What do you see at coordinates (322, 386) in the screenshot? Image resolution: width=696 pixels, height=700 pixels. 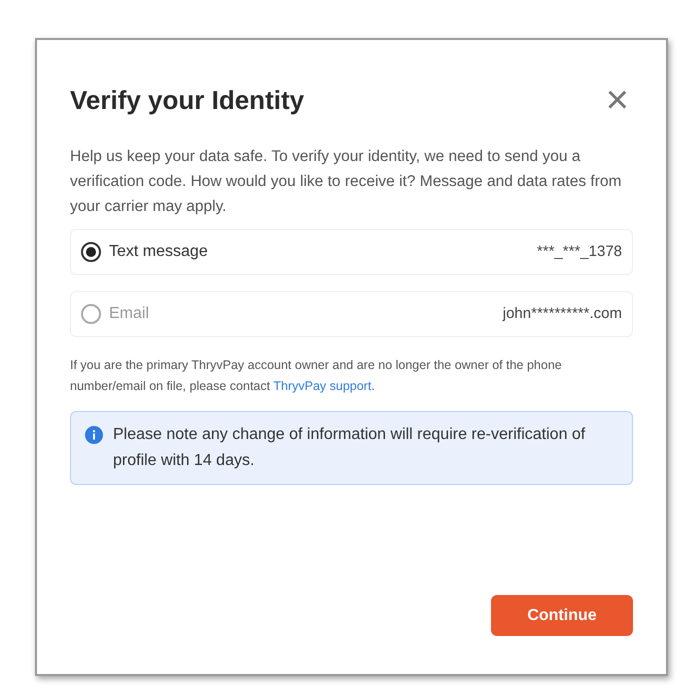 I see `support-link: ThryvPay support` at bounding box center [322, 386].